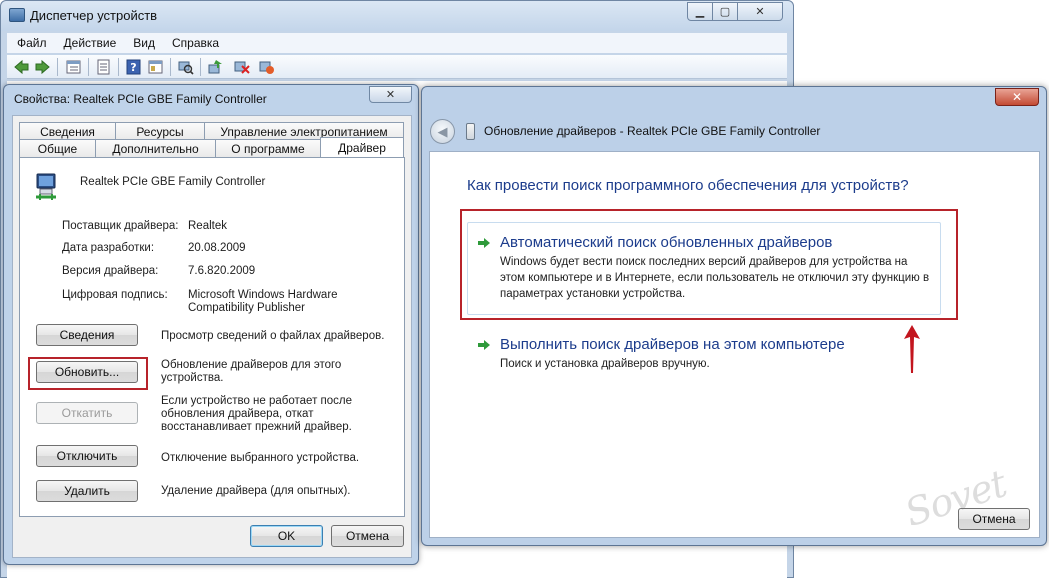 This screenshot has width=1049, height=579. I want to click on minimize-button: ▁, so click(700, 11).